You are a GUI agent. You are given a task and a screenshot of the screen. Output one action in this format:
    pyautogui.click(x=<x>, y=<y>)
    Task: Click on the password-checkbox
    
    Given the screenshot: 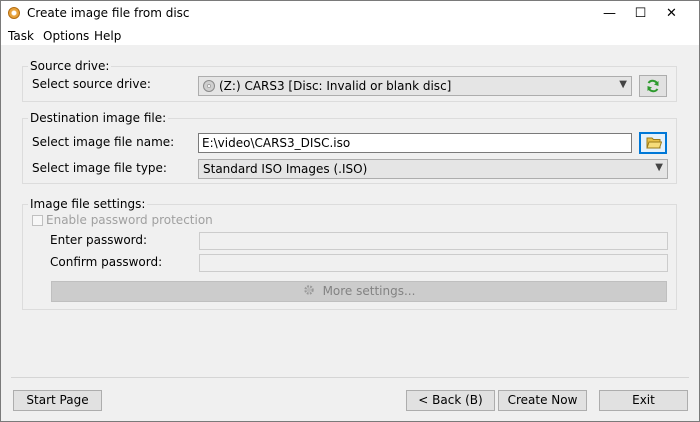 What is the action you would take?
    pyautogui.click(x=37, y=220)
    